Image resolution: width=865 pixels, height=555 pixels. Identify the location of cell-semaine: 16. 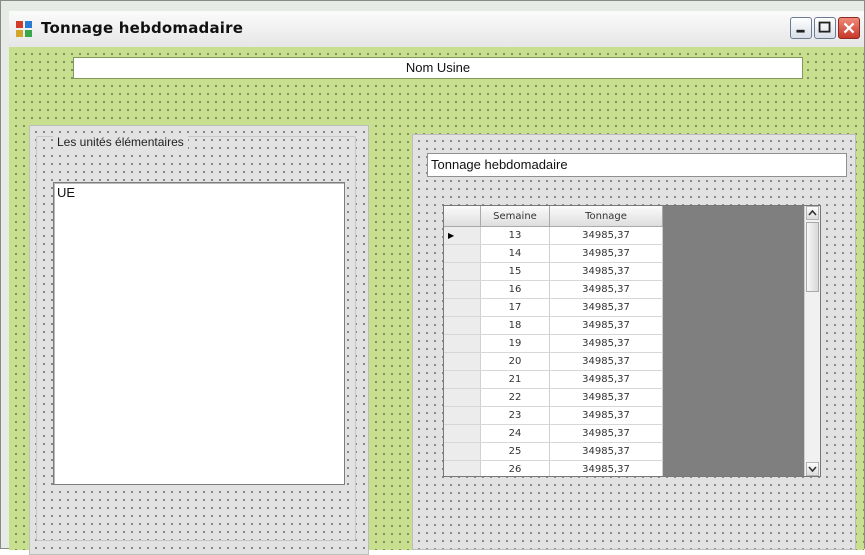
(515, 289).